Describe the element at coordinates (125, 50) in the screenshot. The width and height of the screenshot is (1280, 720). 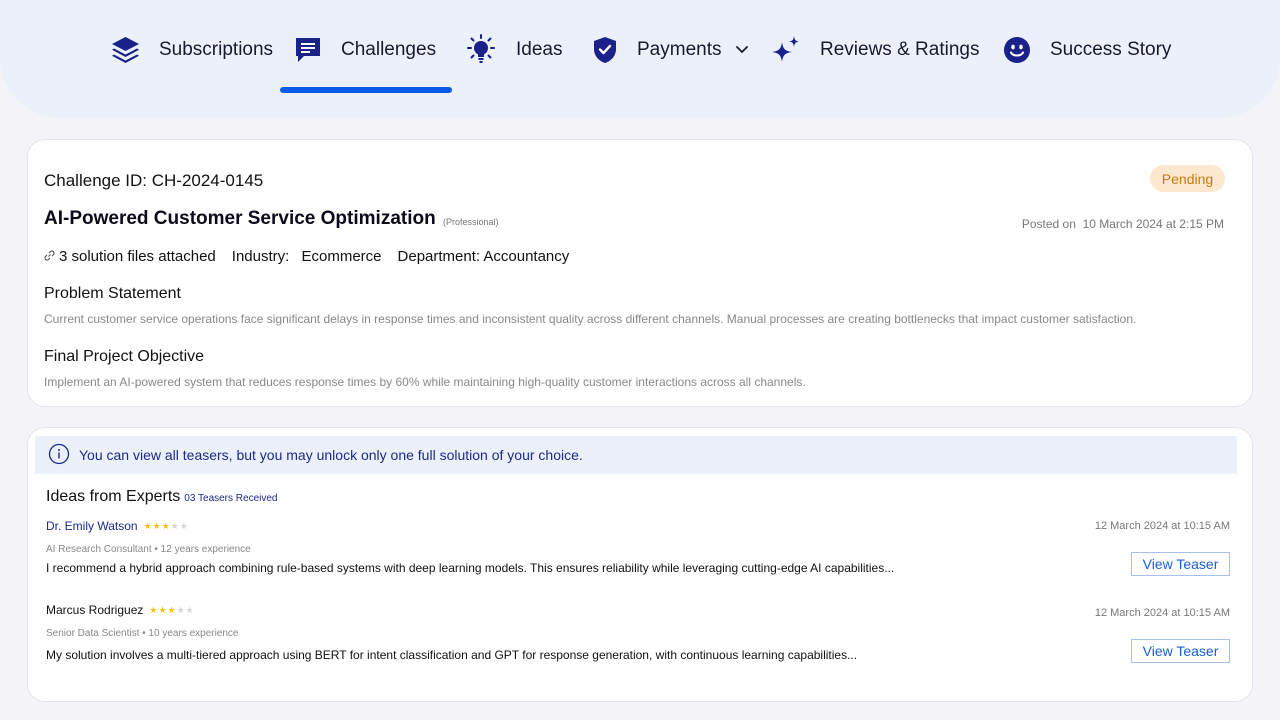
I see `layers-icon` at that location.